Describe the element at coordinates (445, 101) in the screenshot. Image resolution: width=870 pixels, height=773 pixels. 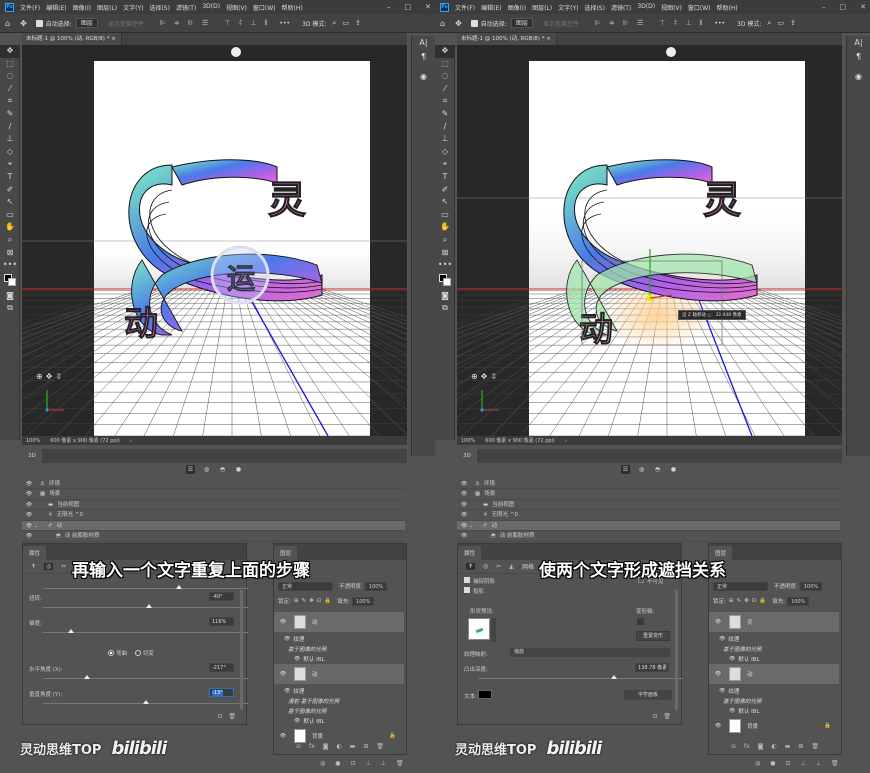
I see `tool-button: ⌗` at that location.